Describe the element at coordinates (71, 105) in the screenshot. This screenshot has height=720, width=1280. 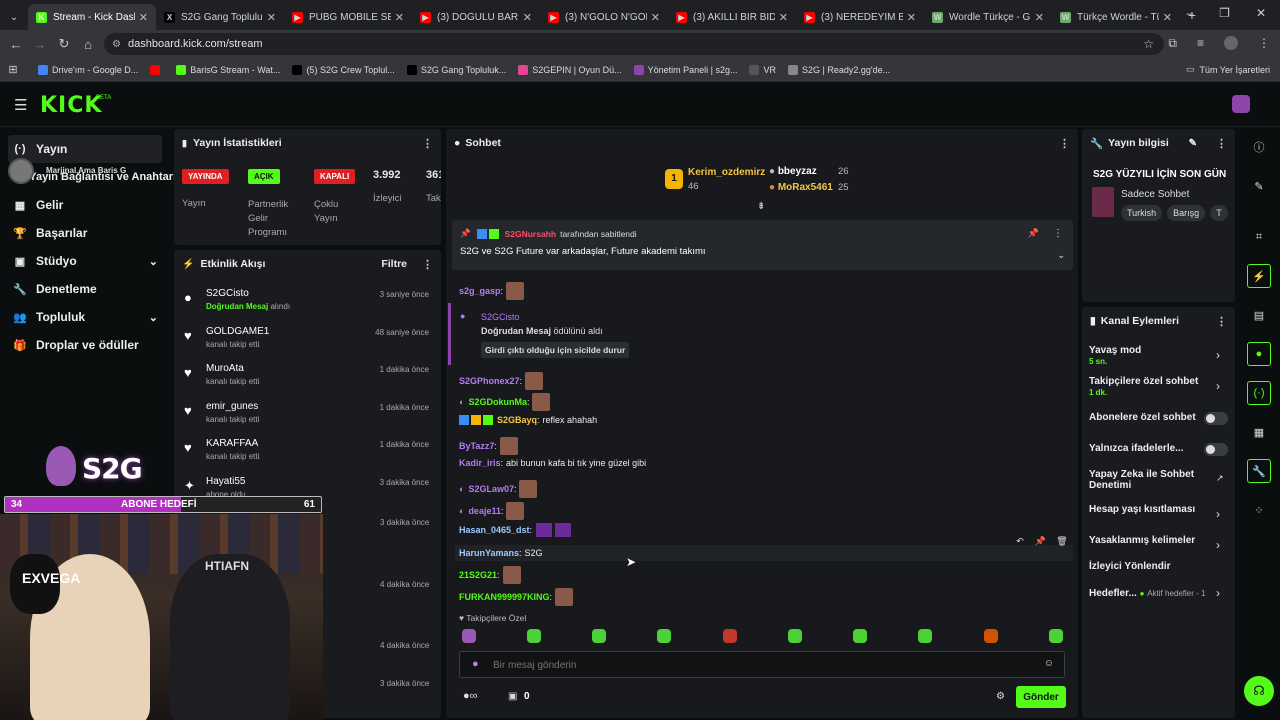
I see `kick-logo: KICK` at that location.